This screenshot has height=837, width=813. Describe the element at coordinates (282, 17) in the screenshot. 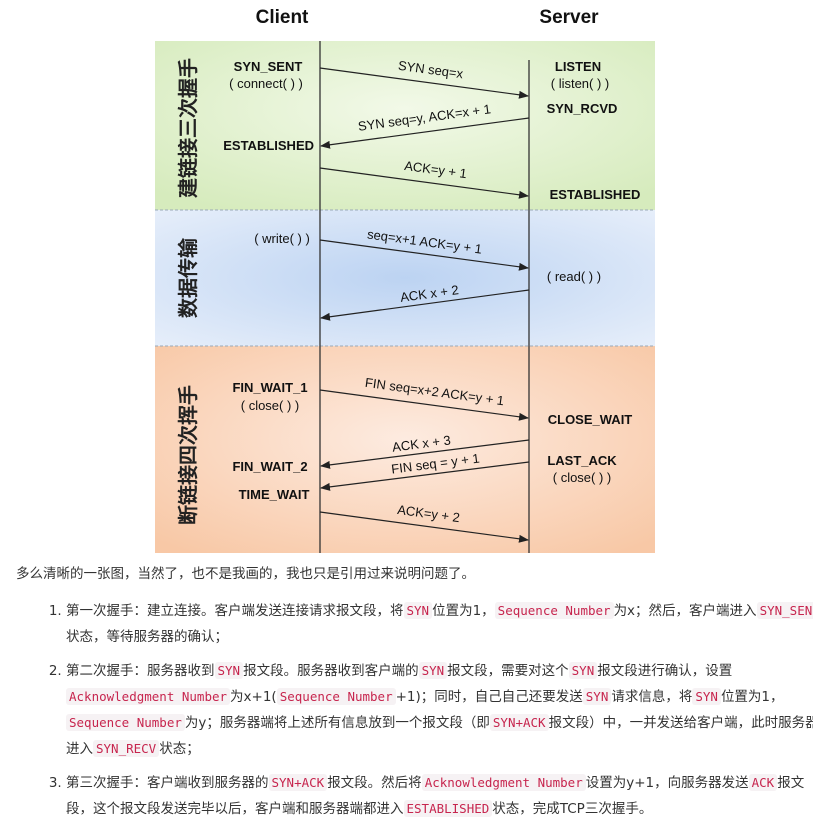

I see `client-title: Client` at that location.